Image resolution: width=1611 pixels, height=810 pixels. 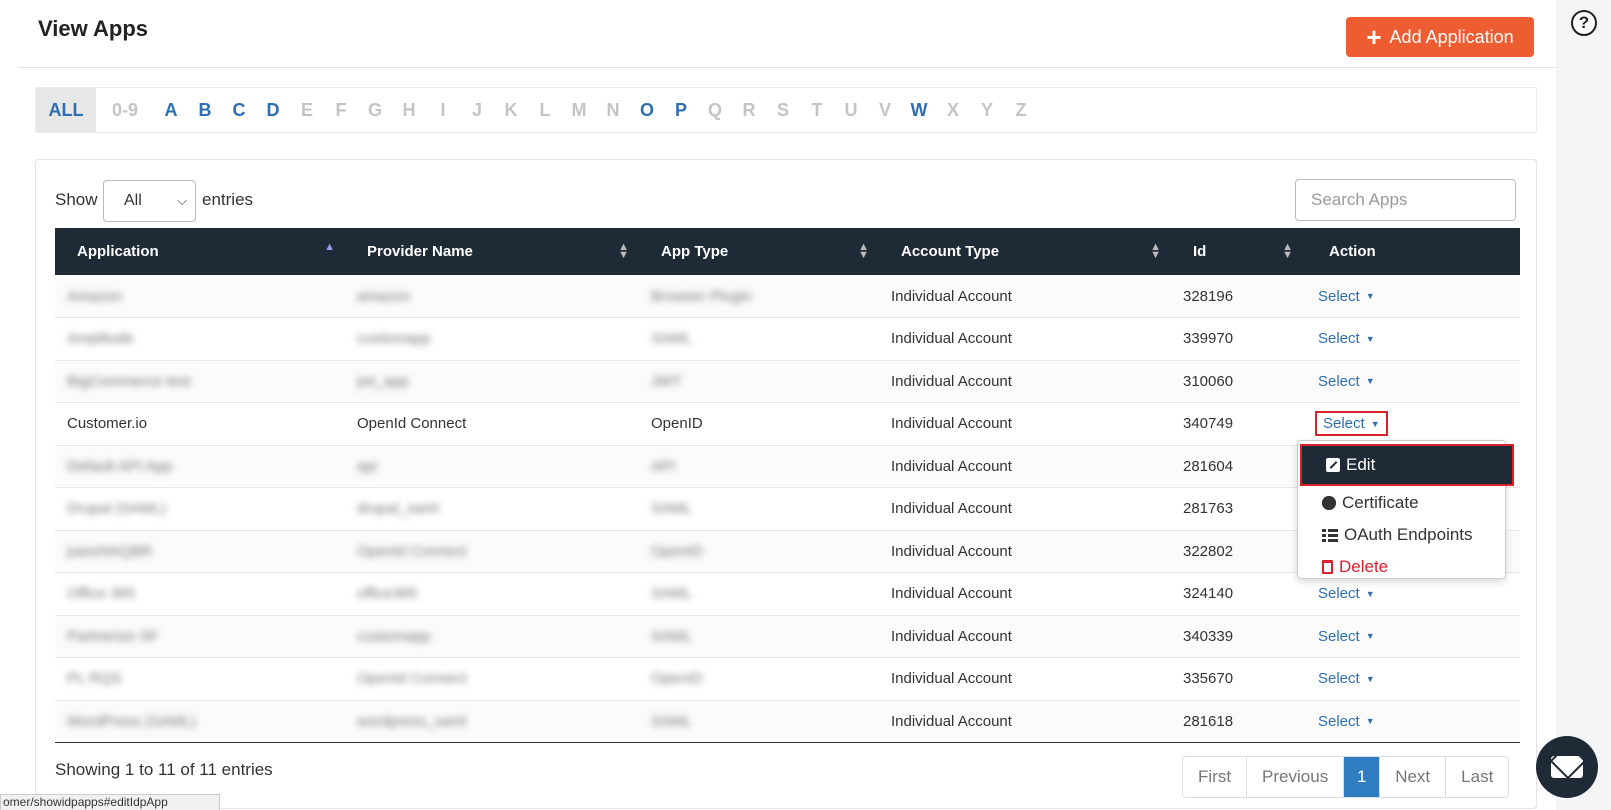 What do you see at coordinates (306, 109) in the screenshot?
I see `alpha-filter-e: E` at bounding box center [306, 109].